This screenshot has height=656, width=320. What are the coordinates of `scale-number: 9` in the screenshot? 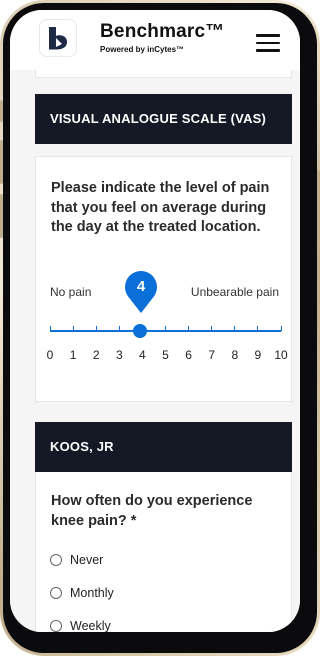 It's located at (258, 355).